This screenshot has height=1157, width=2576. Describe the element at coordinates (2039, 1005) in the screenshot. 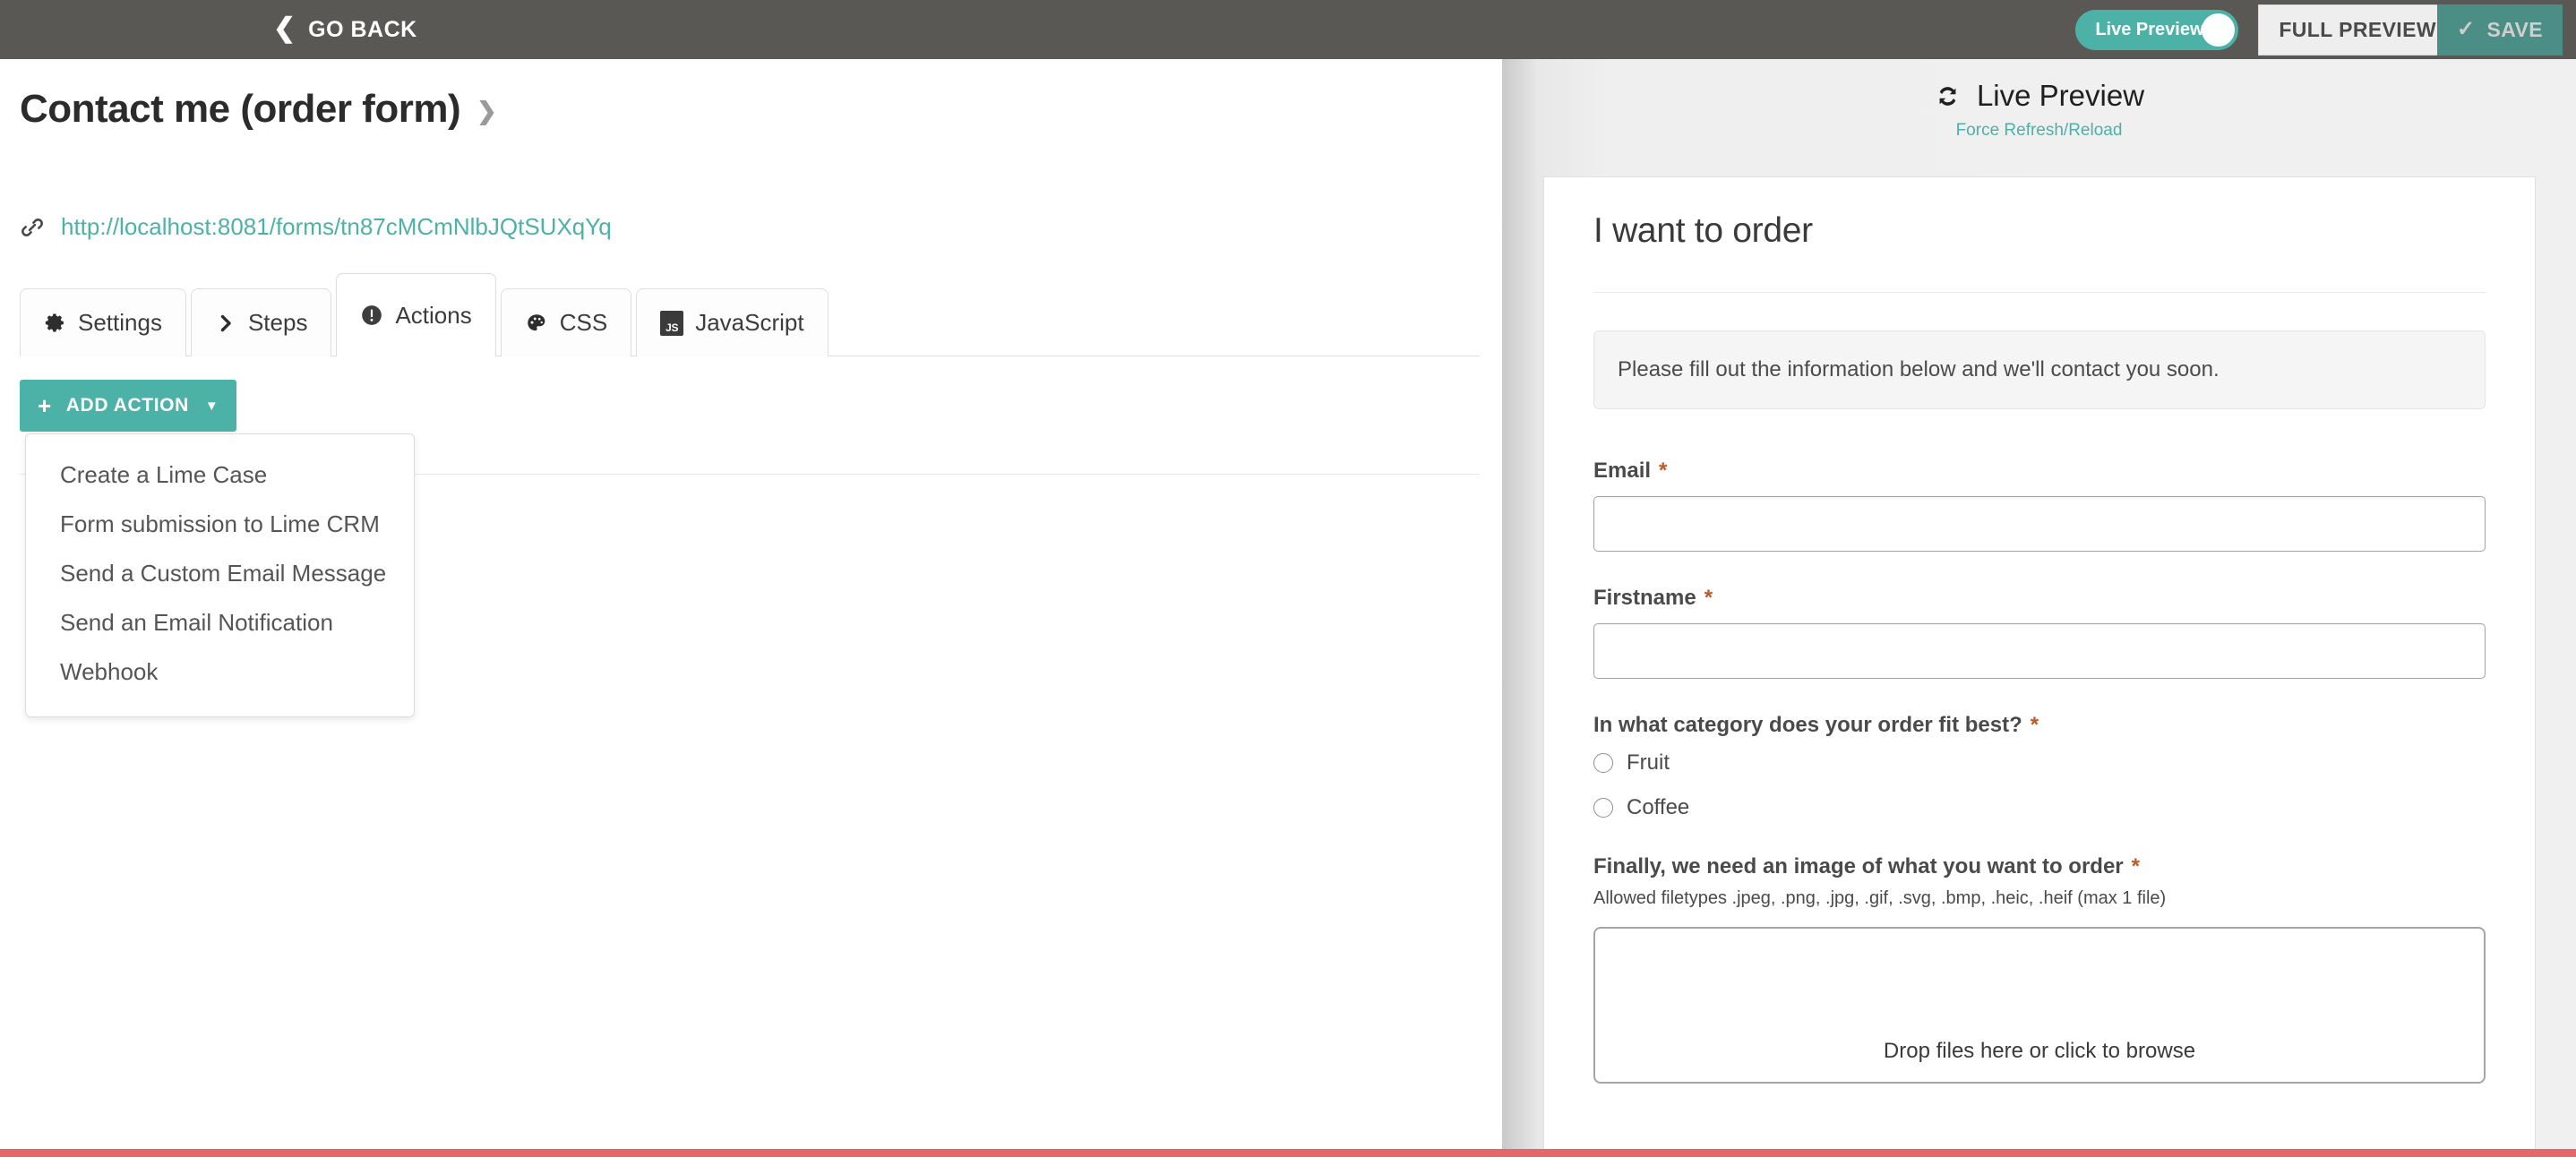

I see `file-dropzone: Drop files here or click to browse` at that location.